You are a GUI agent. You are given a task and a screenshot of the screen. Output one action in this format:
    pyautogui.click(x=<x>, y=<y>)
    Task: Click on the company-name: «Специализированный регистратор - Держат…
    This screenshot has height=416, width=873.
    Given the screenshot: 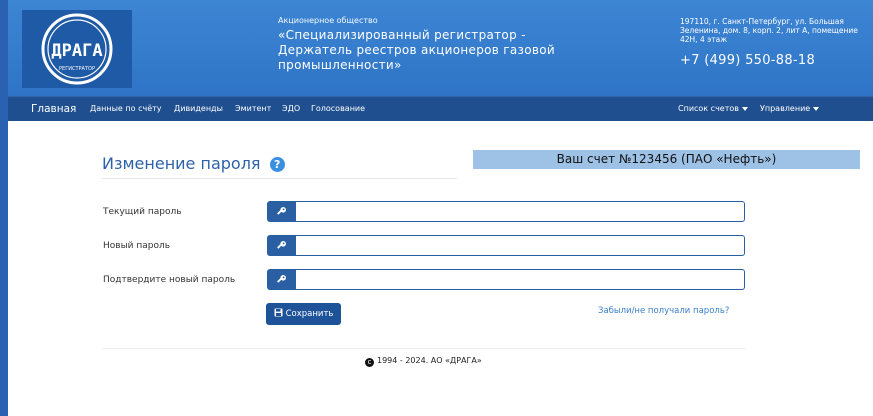 What is the action you would take?
    pyautogui.click(x=416, y=50)
    